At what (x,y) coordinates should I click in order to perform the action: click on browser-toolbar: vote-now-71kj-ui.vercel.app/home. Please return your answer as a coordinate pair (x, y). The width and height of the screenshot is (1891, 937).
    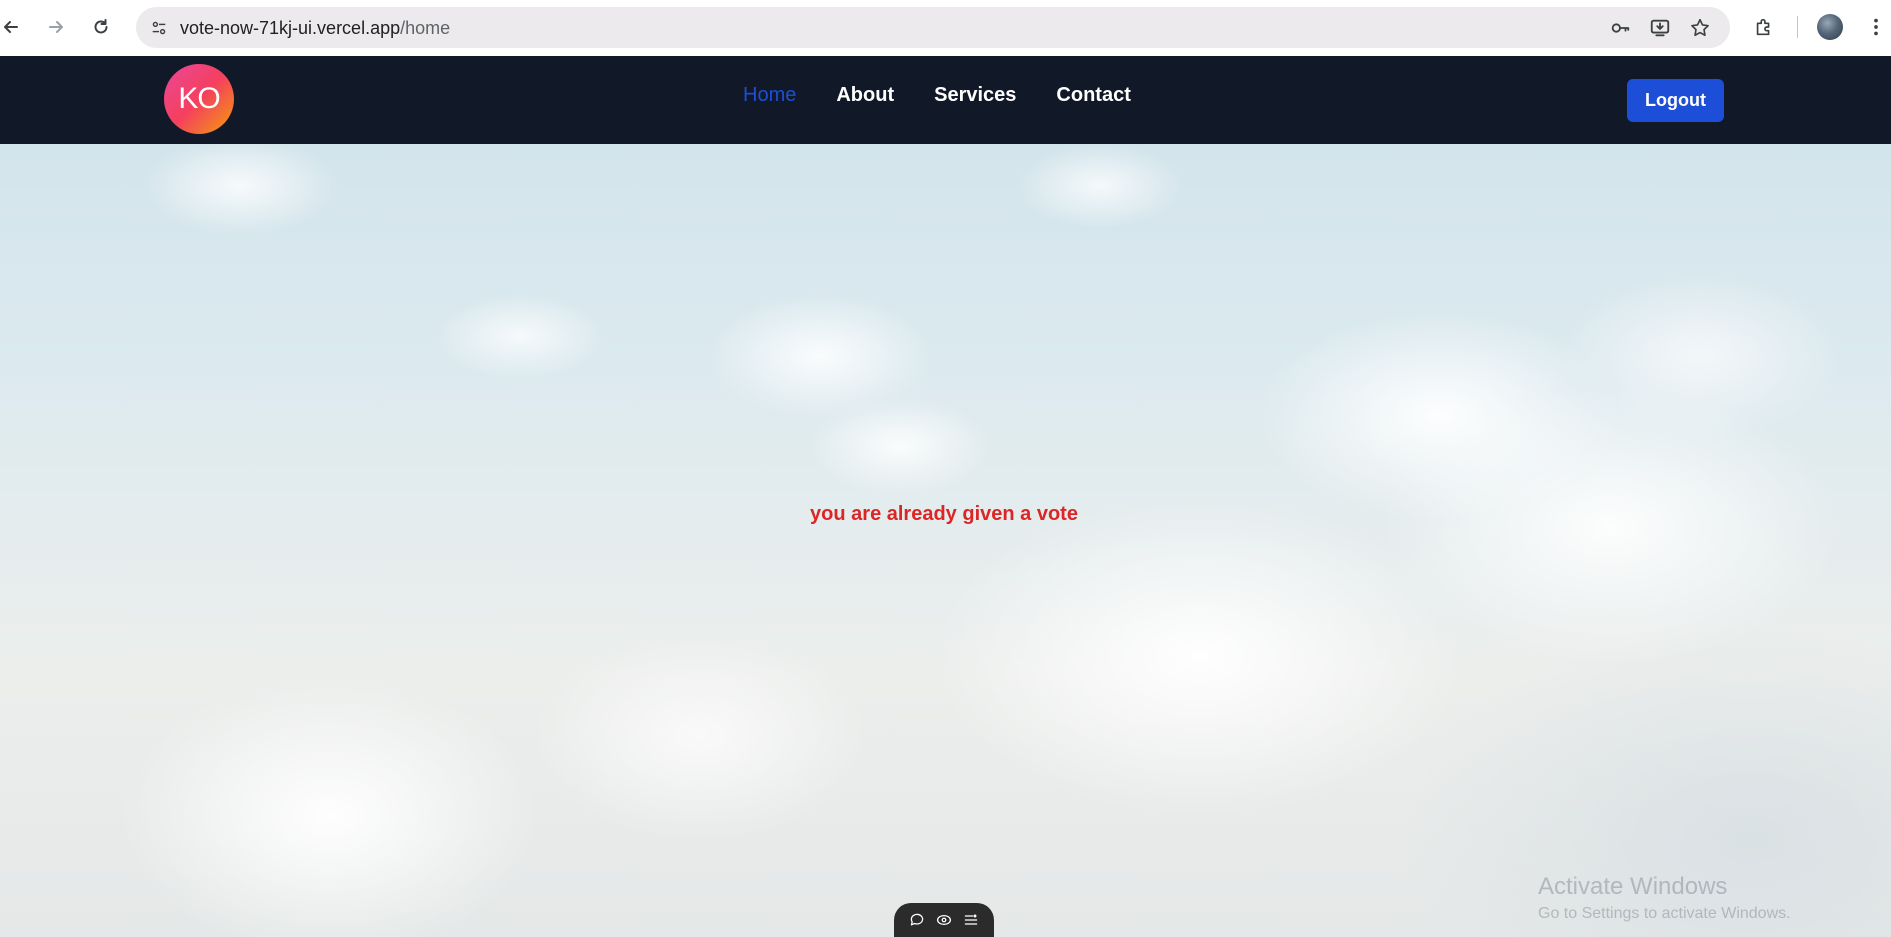
    Looking at the image, I should click on (945, 28).